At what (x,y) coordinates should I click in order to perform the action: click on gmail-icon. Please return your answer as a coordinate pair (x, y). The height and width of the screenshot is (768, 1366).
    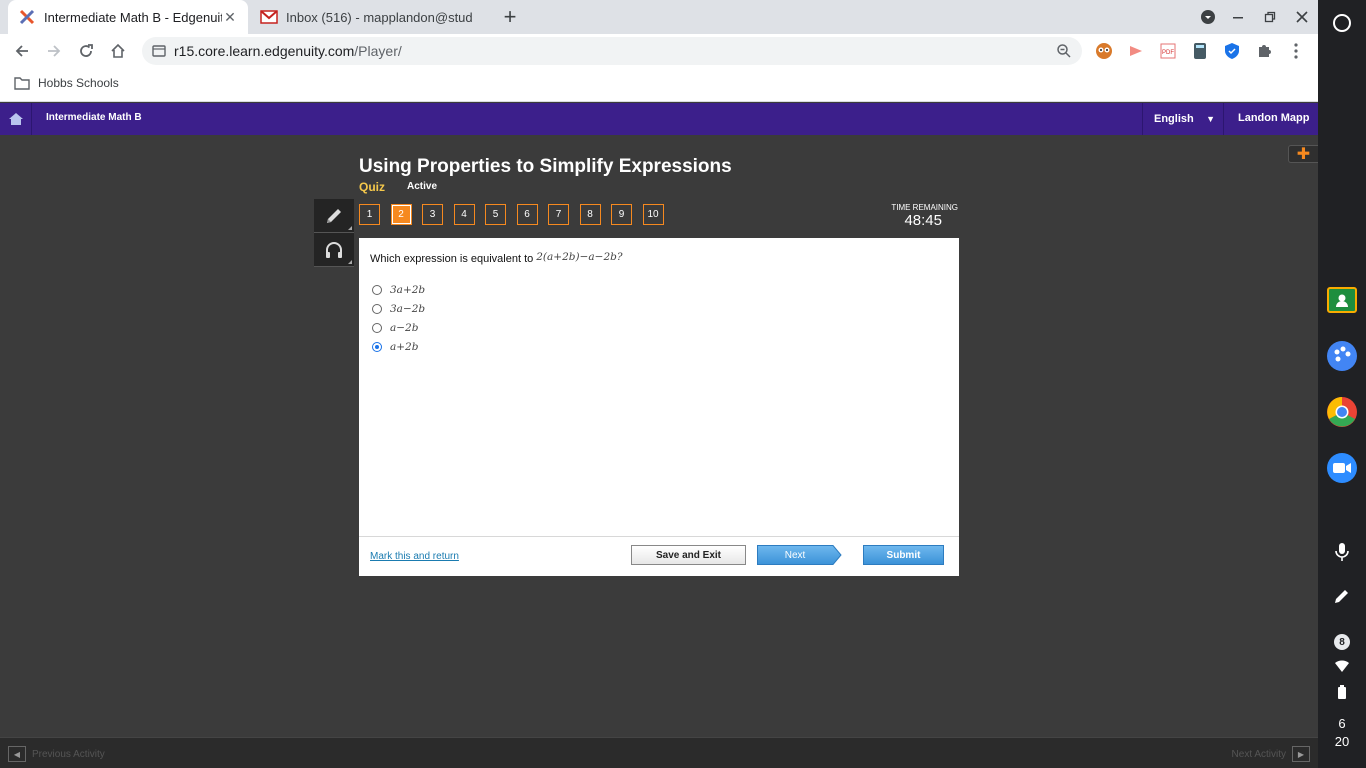
    Looking at the image, I should click on (269, 17).